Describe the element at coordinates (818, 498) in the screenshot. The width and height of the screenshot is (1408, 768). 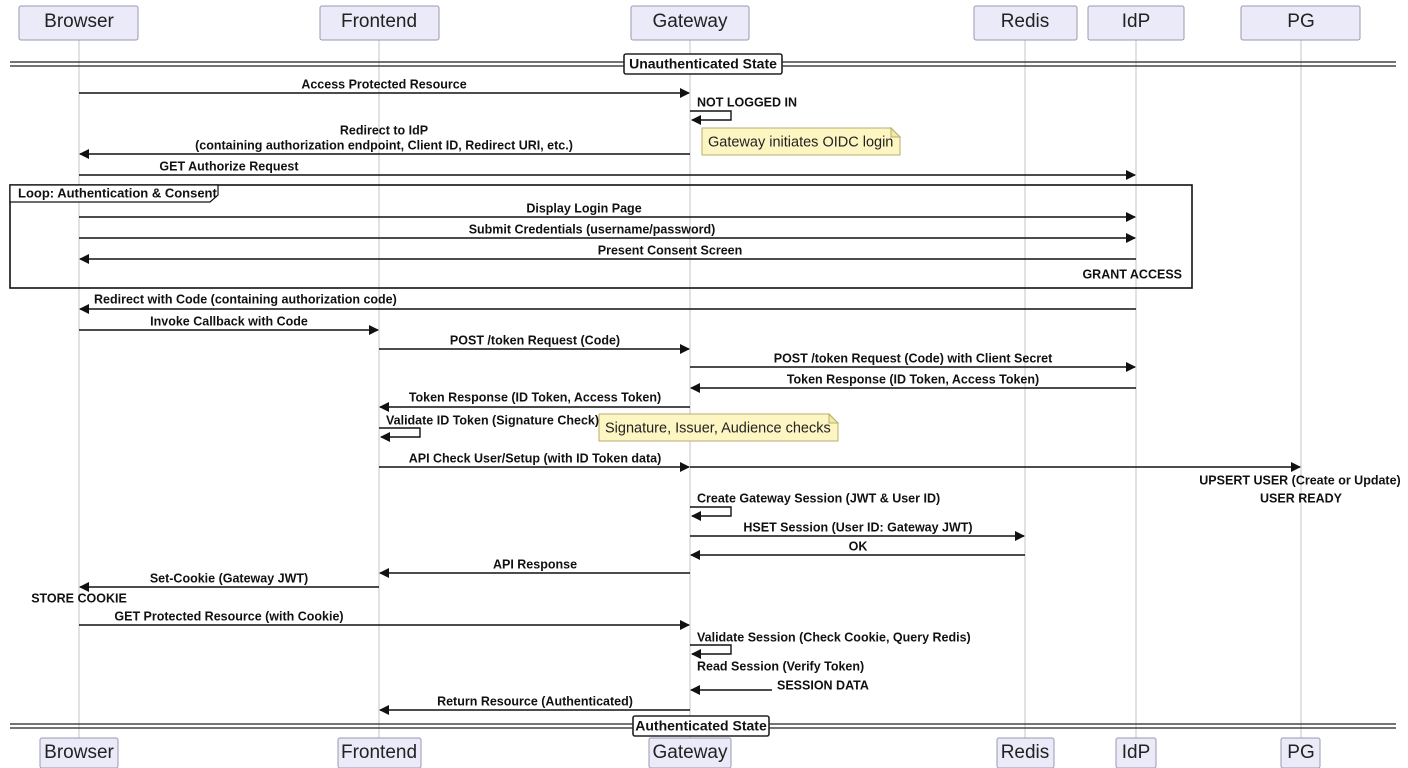
I see `message-label: Create Gateway Session (JWT & User ID)` at that location.